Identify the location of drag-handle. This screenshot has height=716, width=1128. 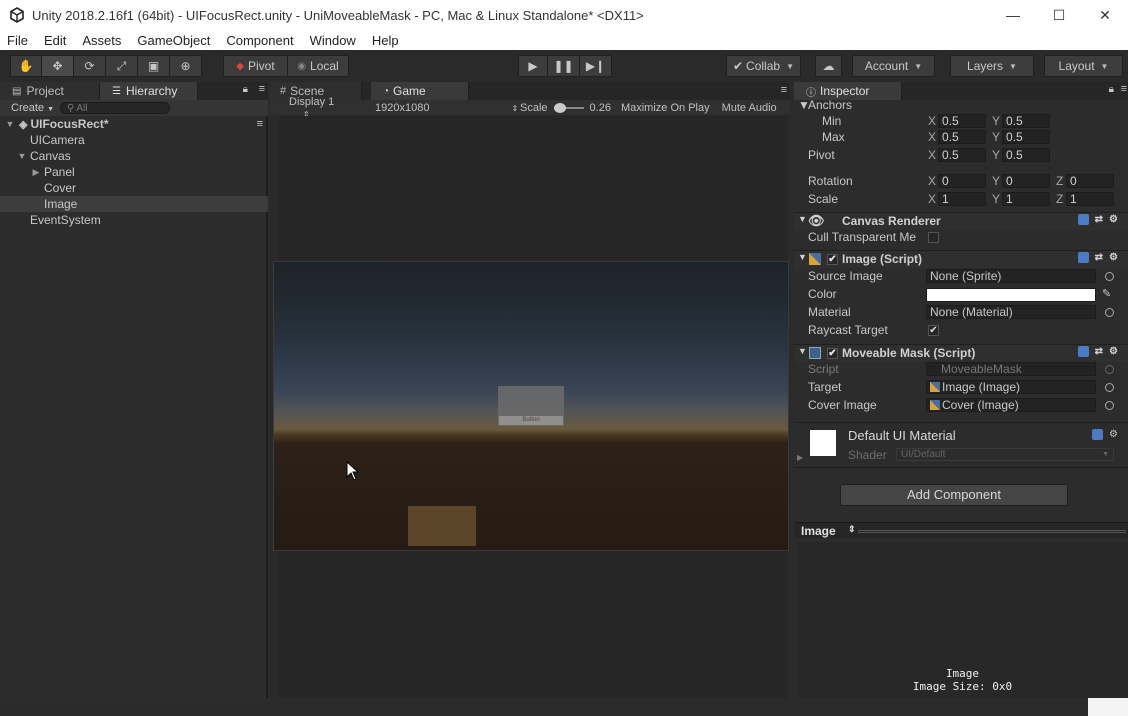
(992, 531).